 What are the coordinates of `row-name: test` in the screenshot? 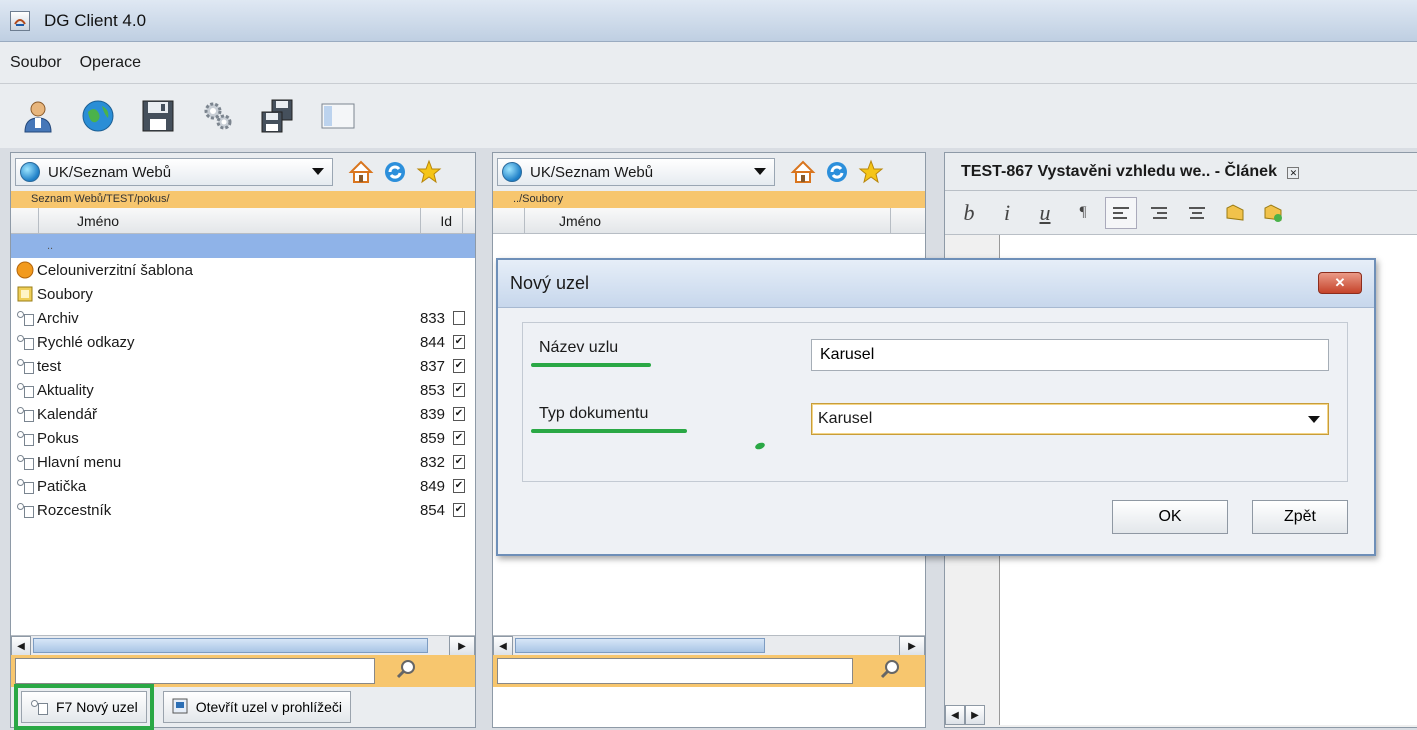 It's located at (49, 366).